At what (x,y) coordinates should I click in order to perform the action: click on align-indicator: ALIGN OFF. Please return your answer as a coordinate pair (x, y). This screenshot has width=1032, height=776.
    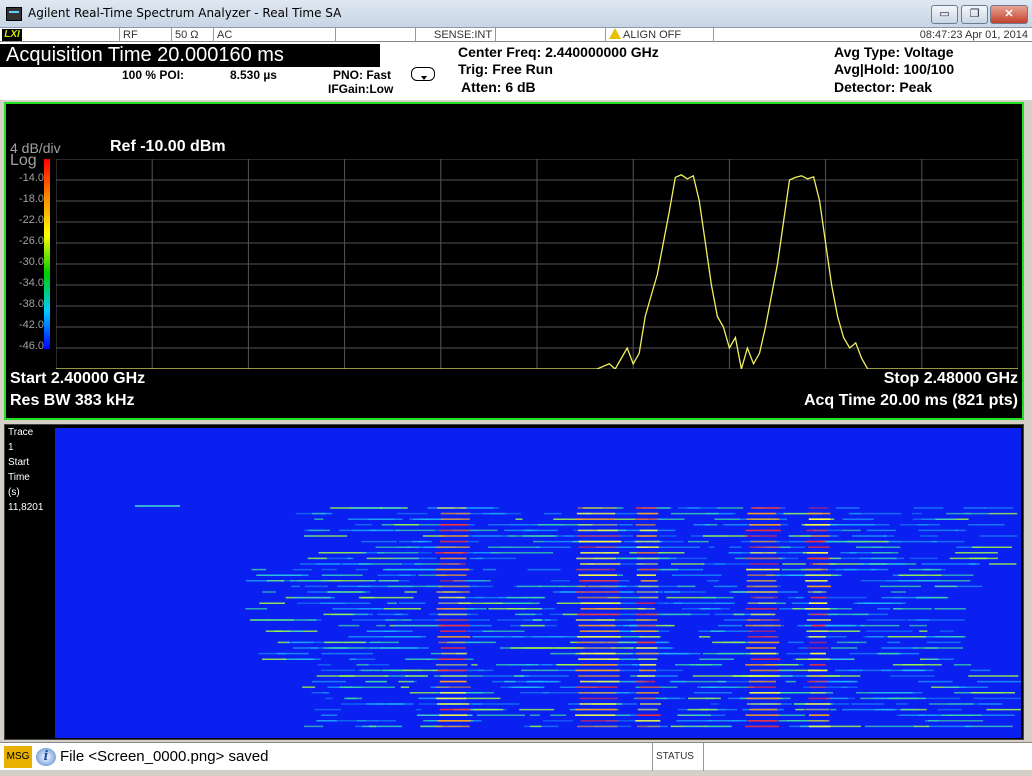
    Looking at the image, I should click on (660, 35).